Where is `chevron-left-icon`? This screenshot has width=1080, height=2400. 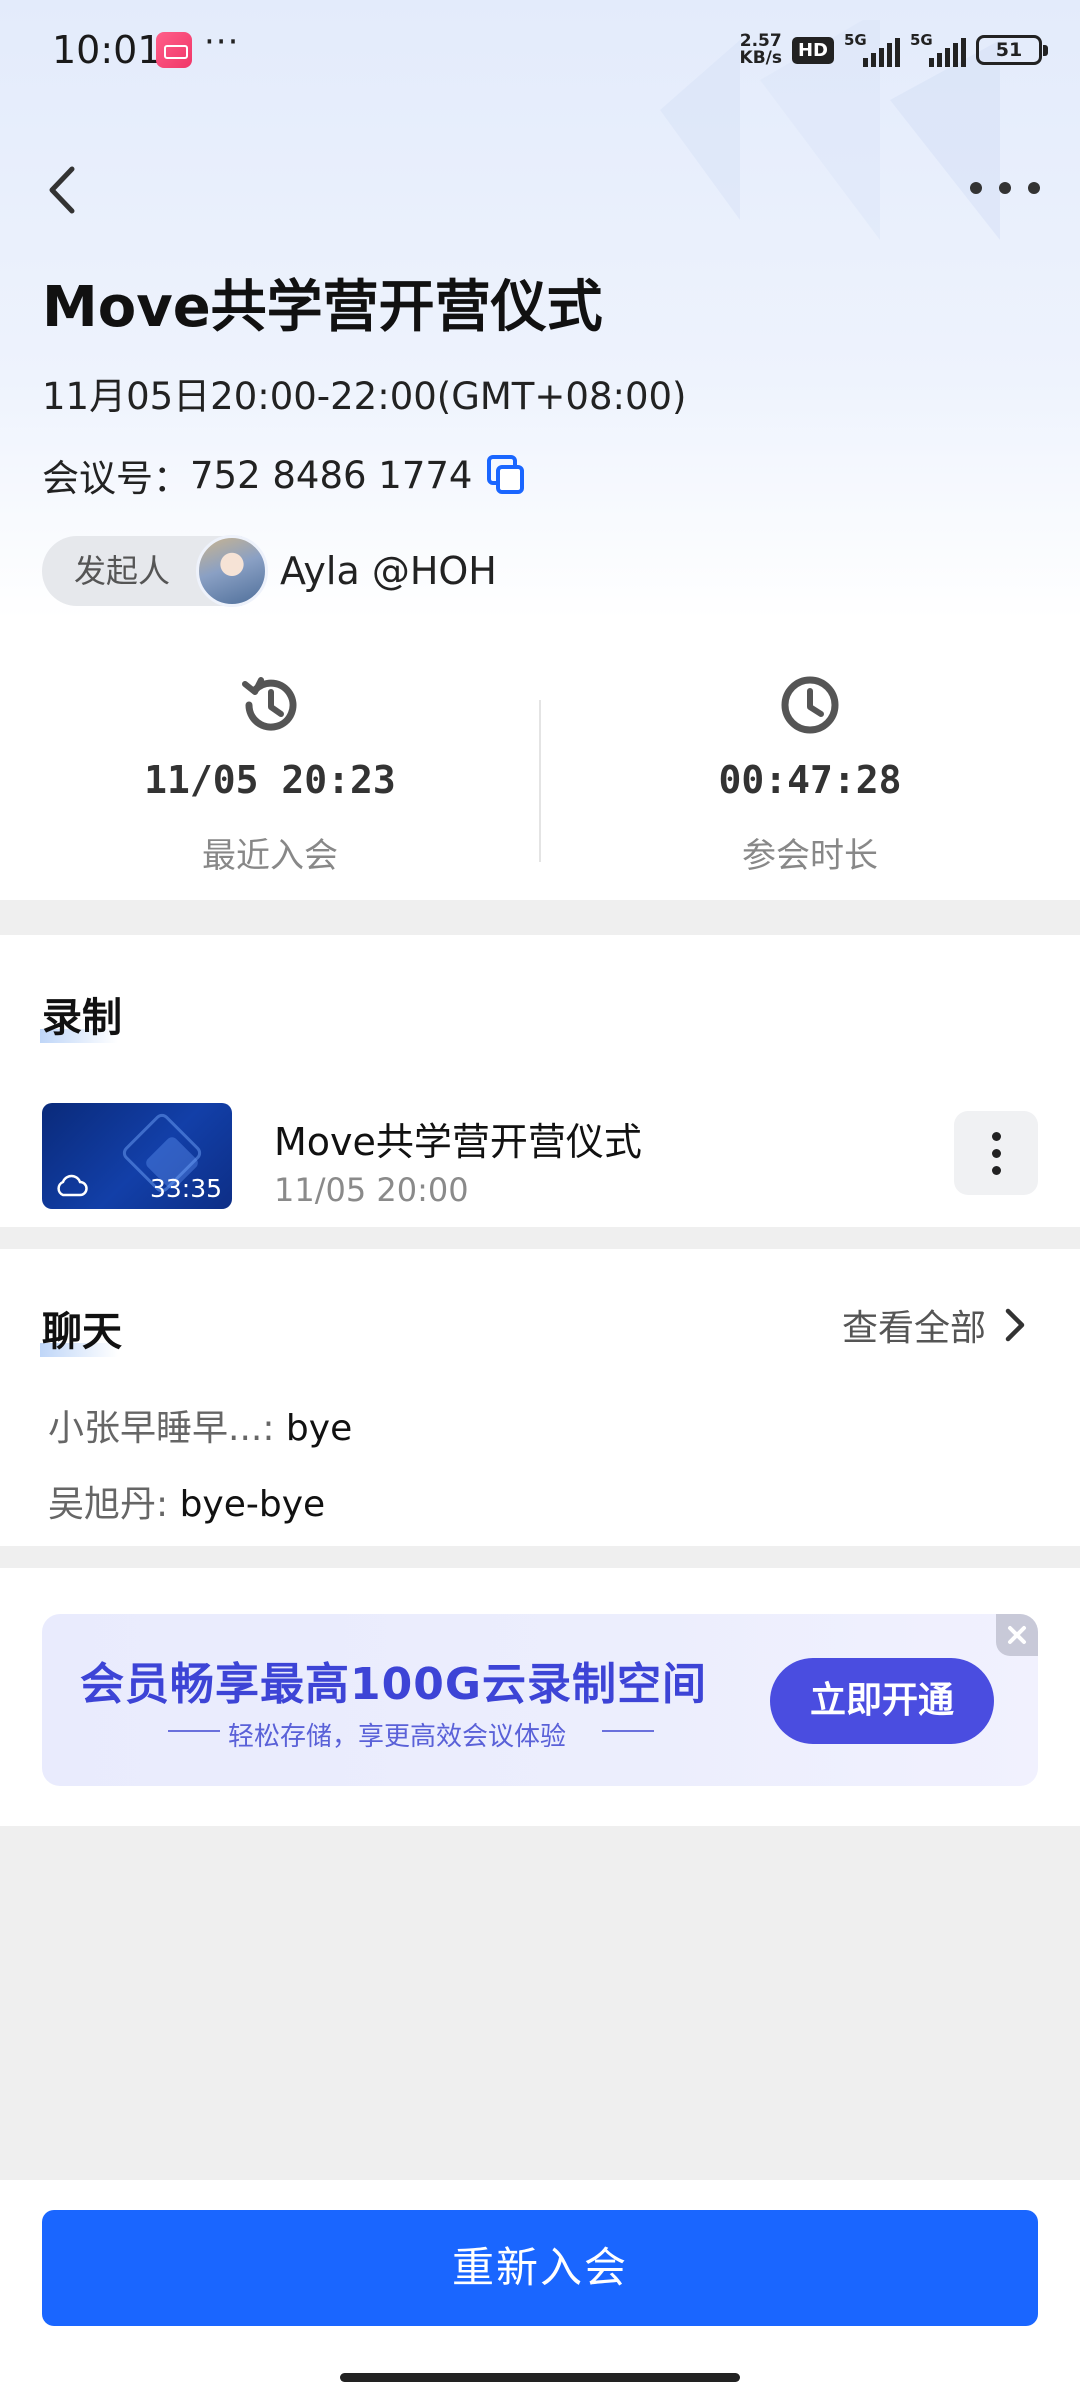 chevron-left-icon is located at coordinates (62, 190).